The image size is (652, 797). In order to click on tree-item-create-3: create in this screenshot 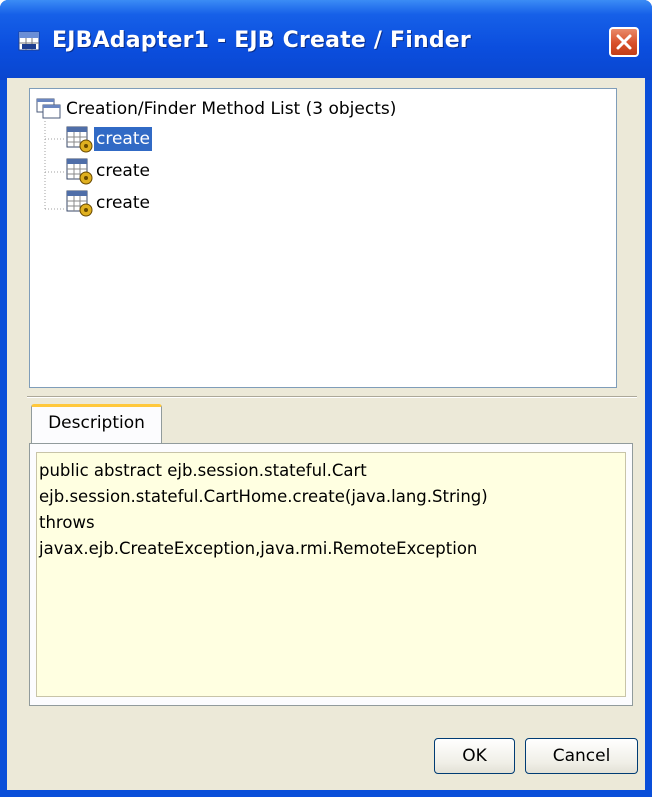, I will do `click(109, 203)`.